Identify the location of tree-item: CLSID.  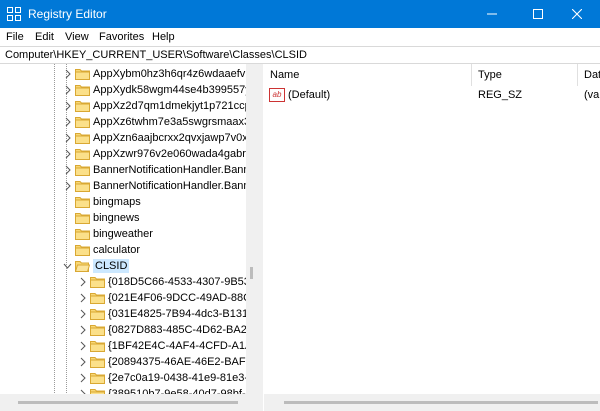
(125, 266).